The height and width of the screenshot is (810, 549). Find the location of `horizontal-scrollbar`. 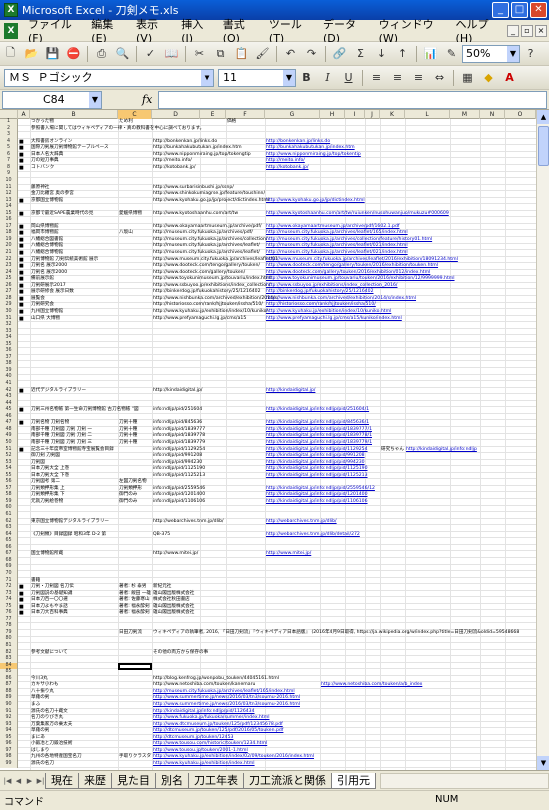

horizontal-scrollbar is located at coordinates (464, 780).